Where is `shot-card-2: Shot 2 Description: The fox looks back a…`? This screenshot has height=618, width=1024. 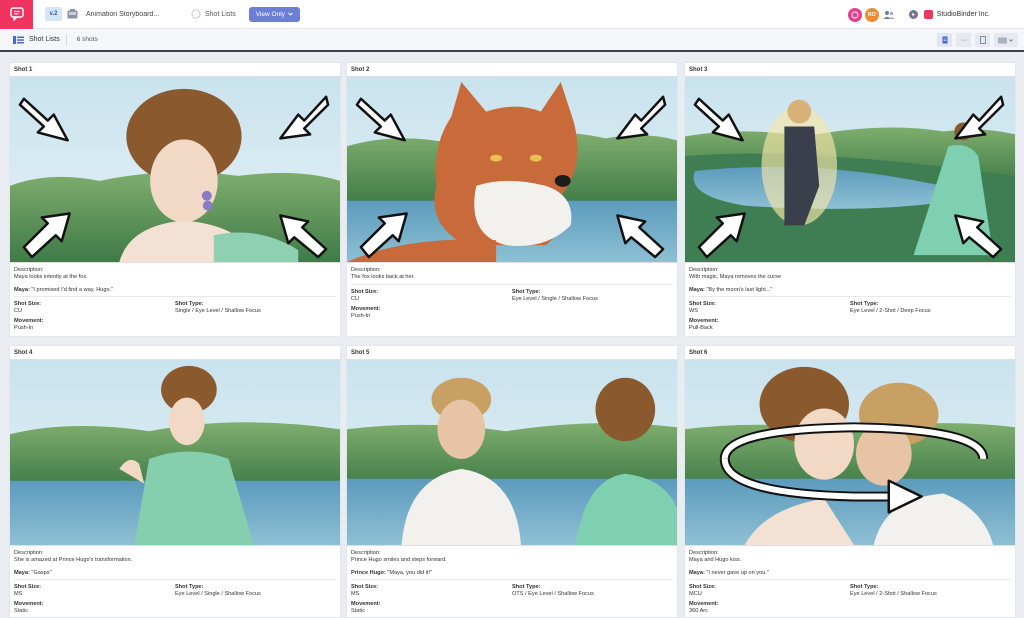
shot-card-2: Shot 2 Description: The fox looks back a… is located at coordinates (512, 199).